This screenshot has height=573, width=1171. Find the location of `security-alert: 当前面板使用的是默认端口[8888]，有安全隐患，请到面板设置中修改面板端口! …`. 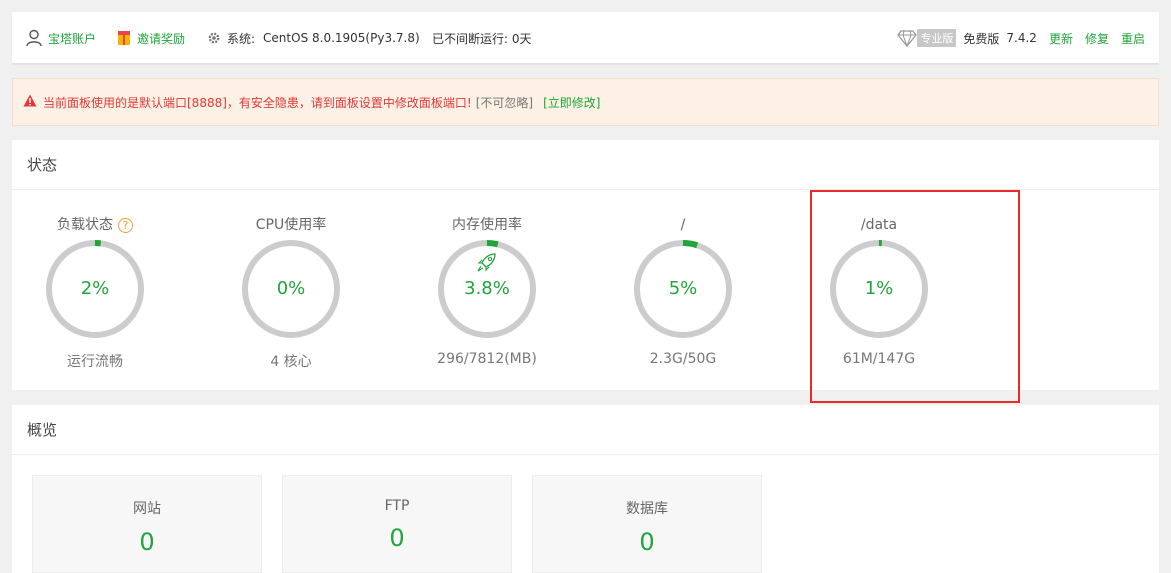

security-alert: 当前面板使用的是默认端口[8888]，有安全隐患，请到面板设置中修改面板端口! … is located at coordinates (585, 102).